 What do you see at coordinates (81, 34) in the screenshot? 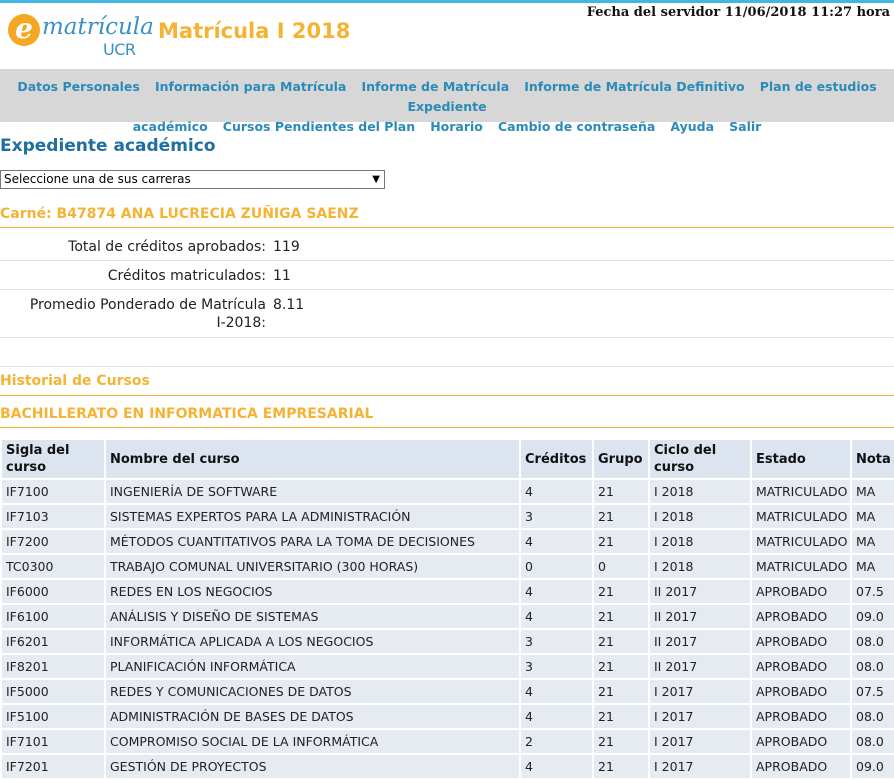
I see `ematricula-logo: e matrícula UCR` at bounding box center [81, 34].